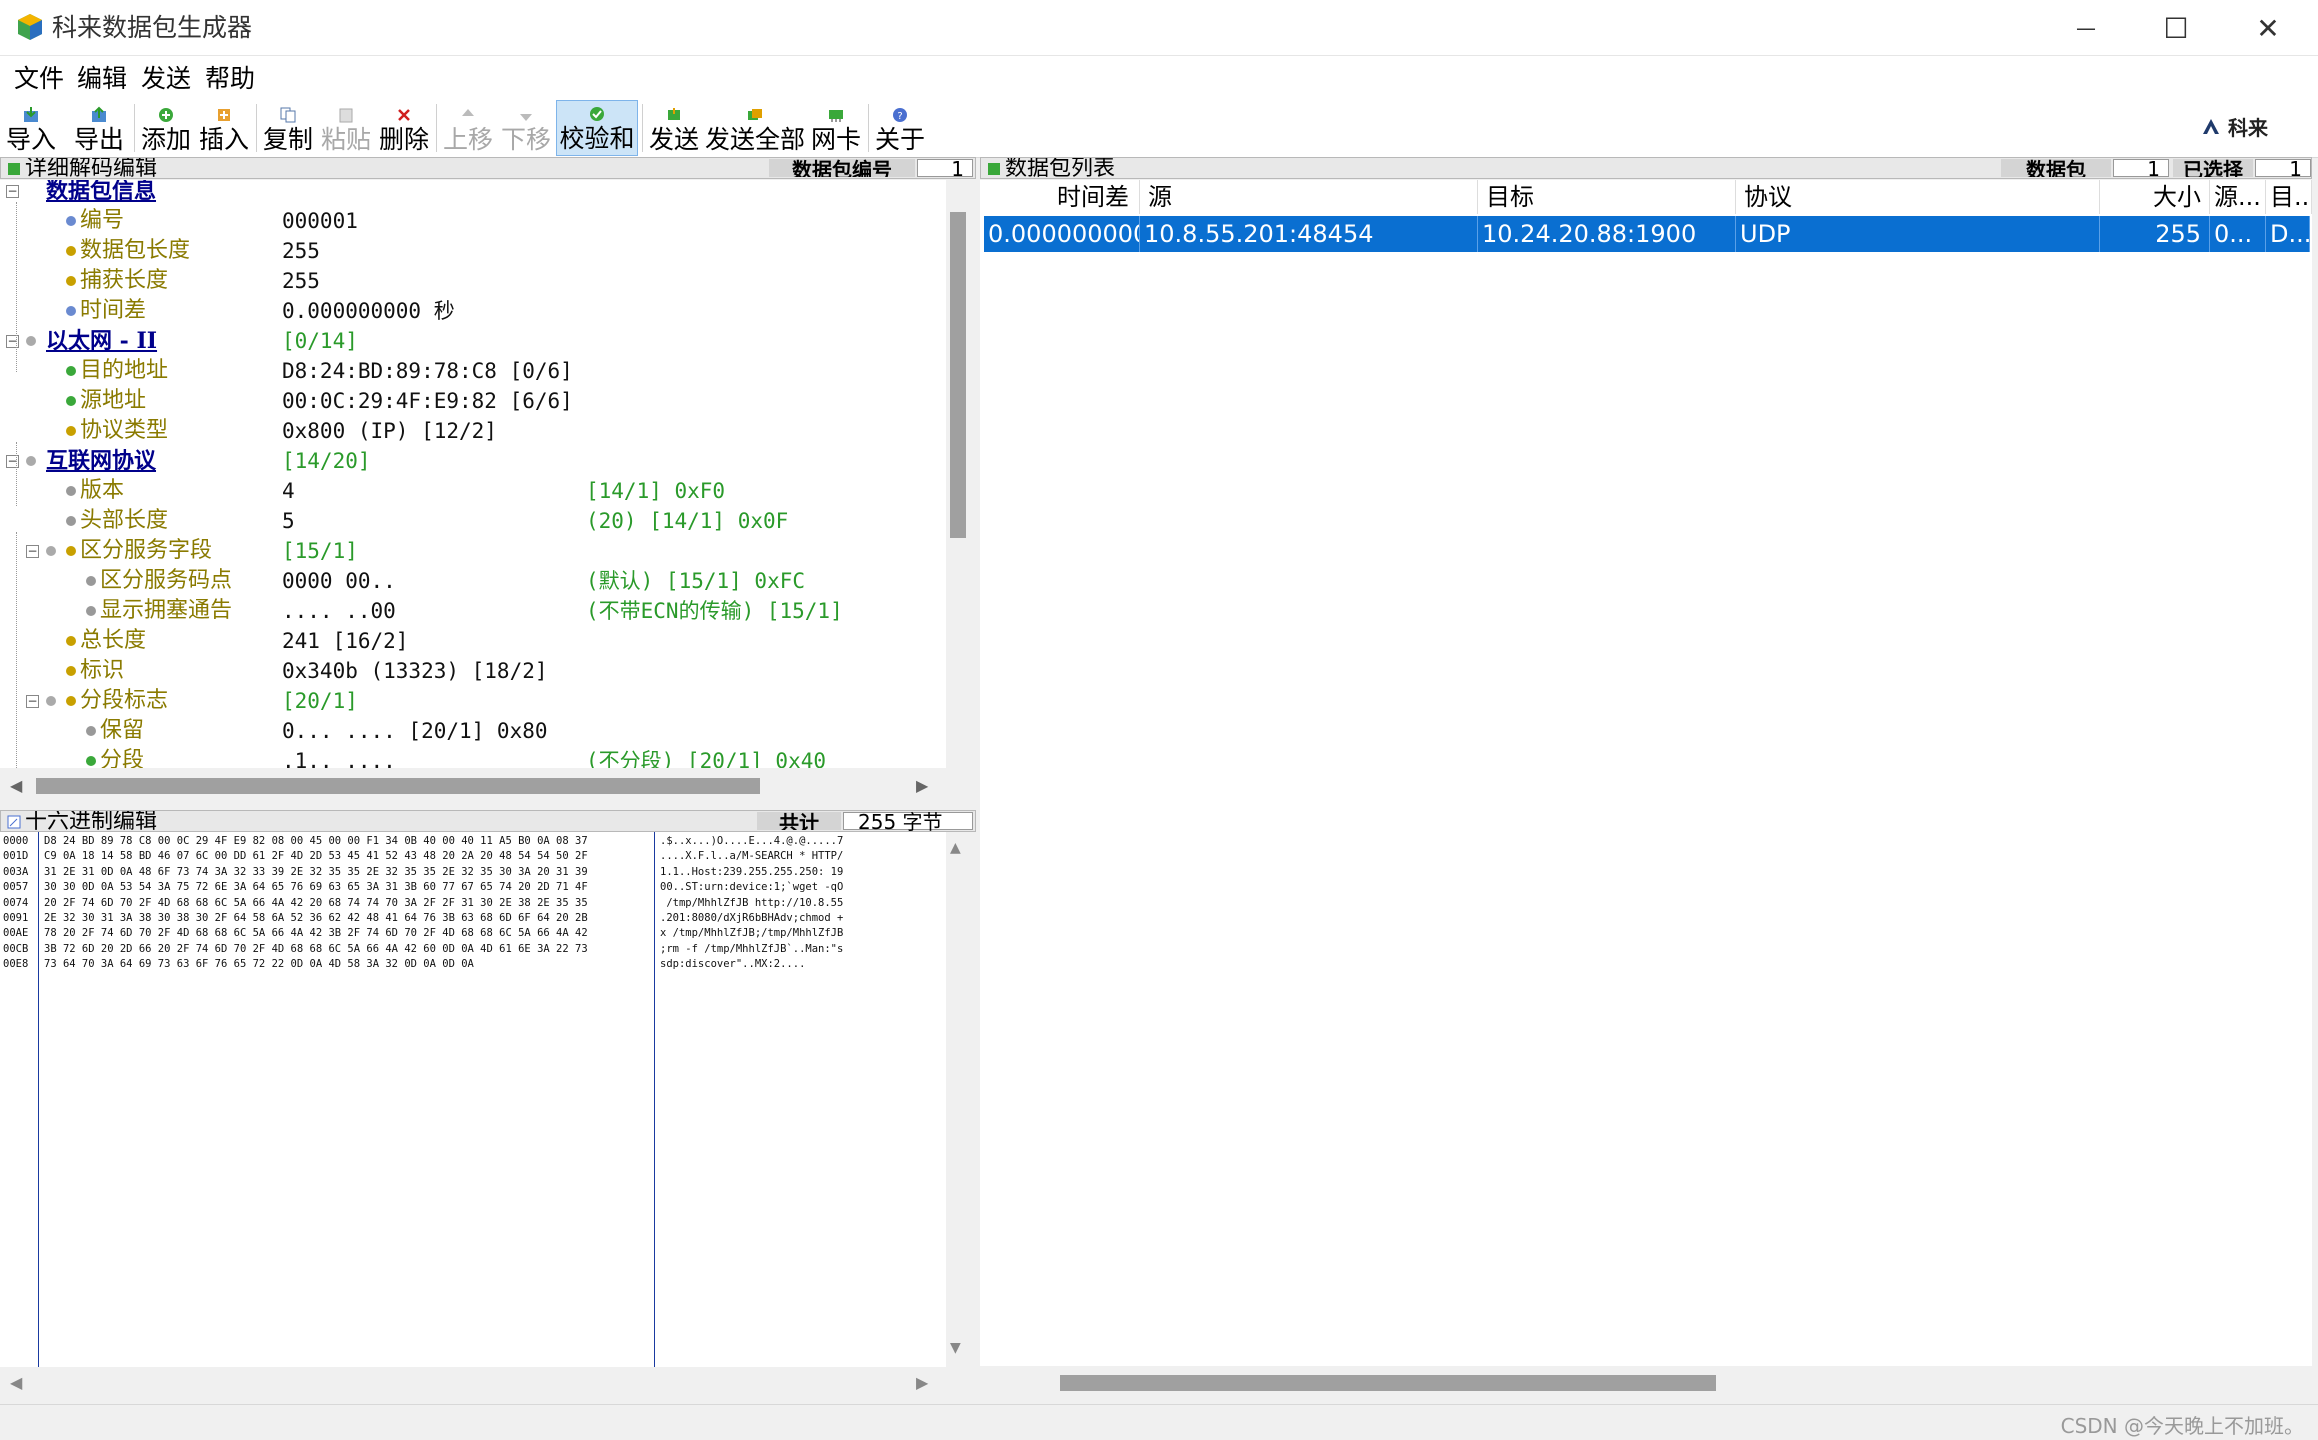 This screenshot has height=1440, width=2318. I want to click on column-header-size: 大小, so click(2155, 197).